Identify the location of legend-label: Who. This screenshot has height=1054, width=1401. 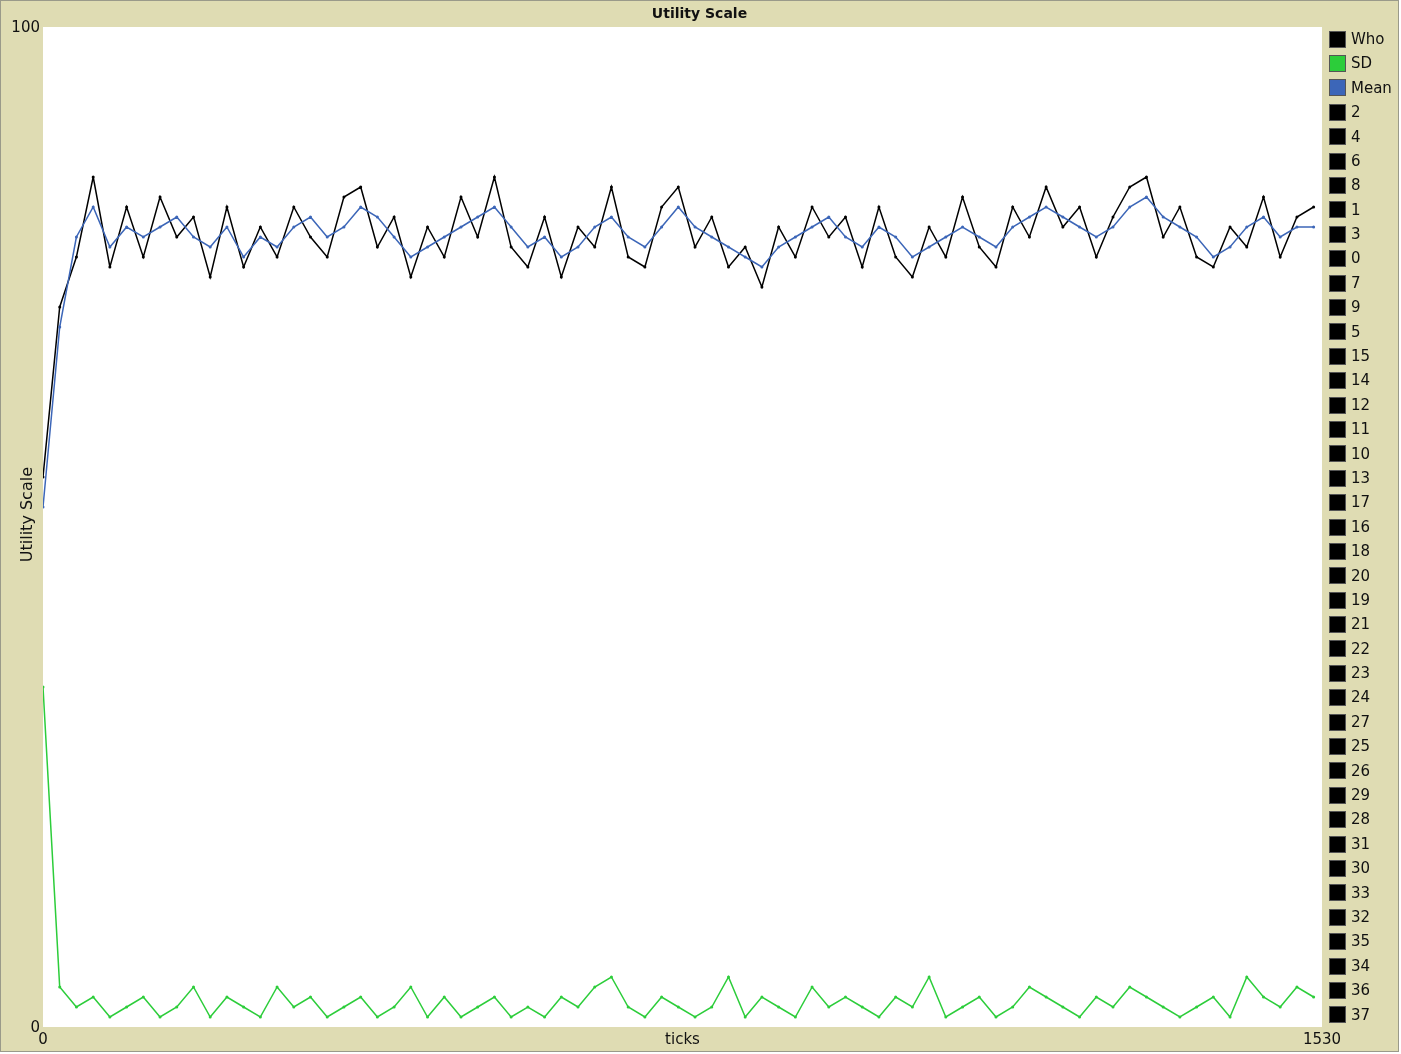
(1368, 39).